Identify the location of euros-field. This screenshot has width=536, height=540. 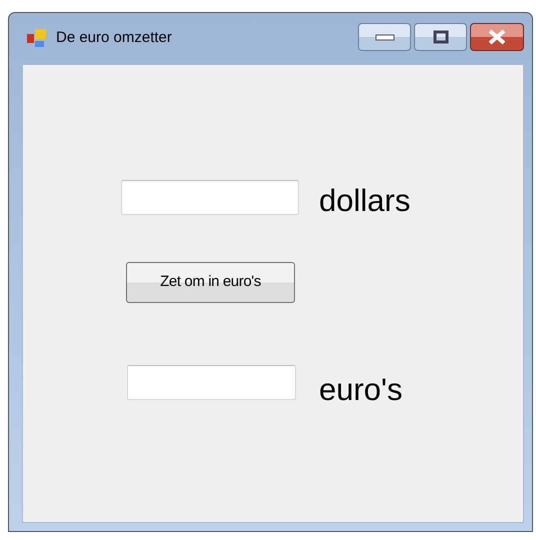
(211, 382).